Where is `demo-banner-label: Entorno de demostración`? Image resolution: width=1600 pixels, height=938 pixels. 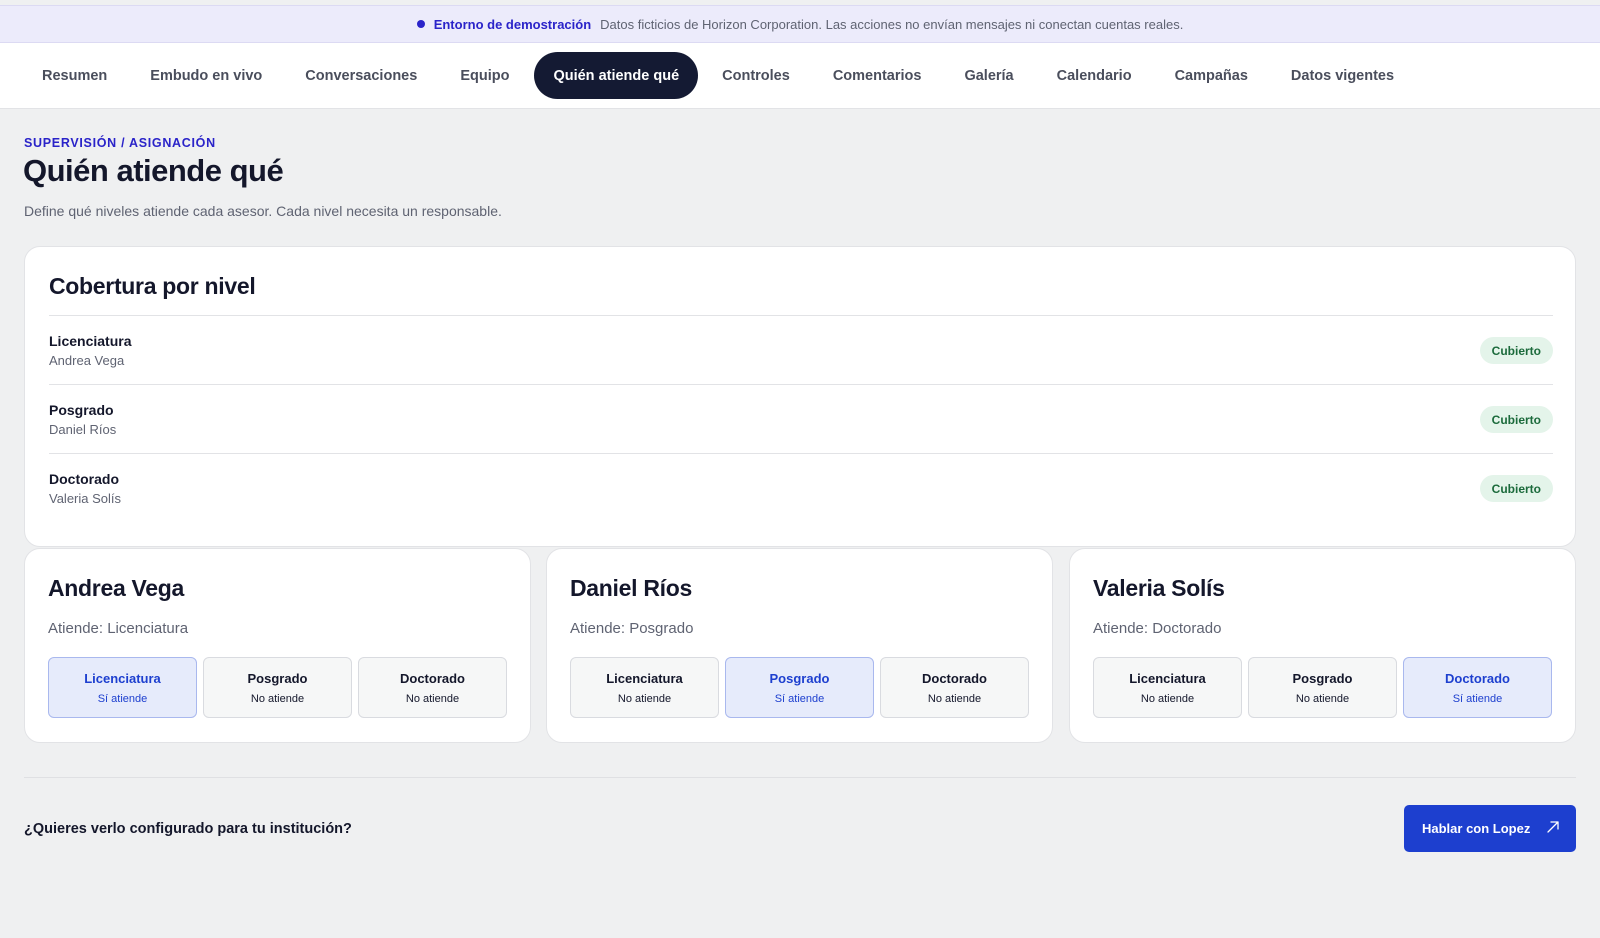
demo-banner-label: Entorno de demostración is located at coordinates (512, 24).